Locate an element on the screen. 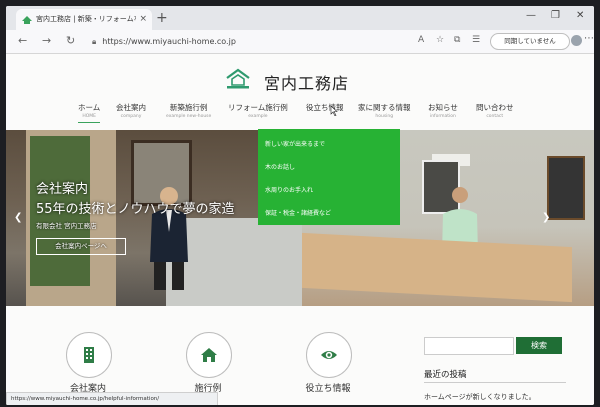 The width and height of the screenshot is (600, 407). nav-item-reform: リフォーム施行例 example is located at coordinates (258, 111).